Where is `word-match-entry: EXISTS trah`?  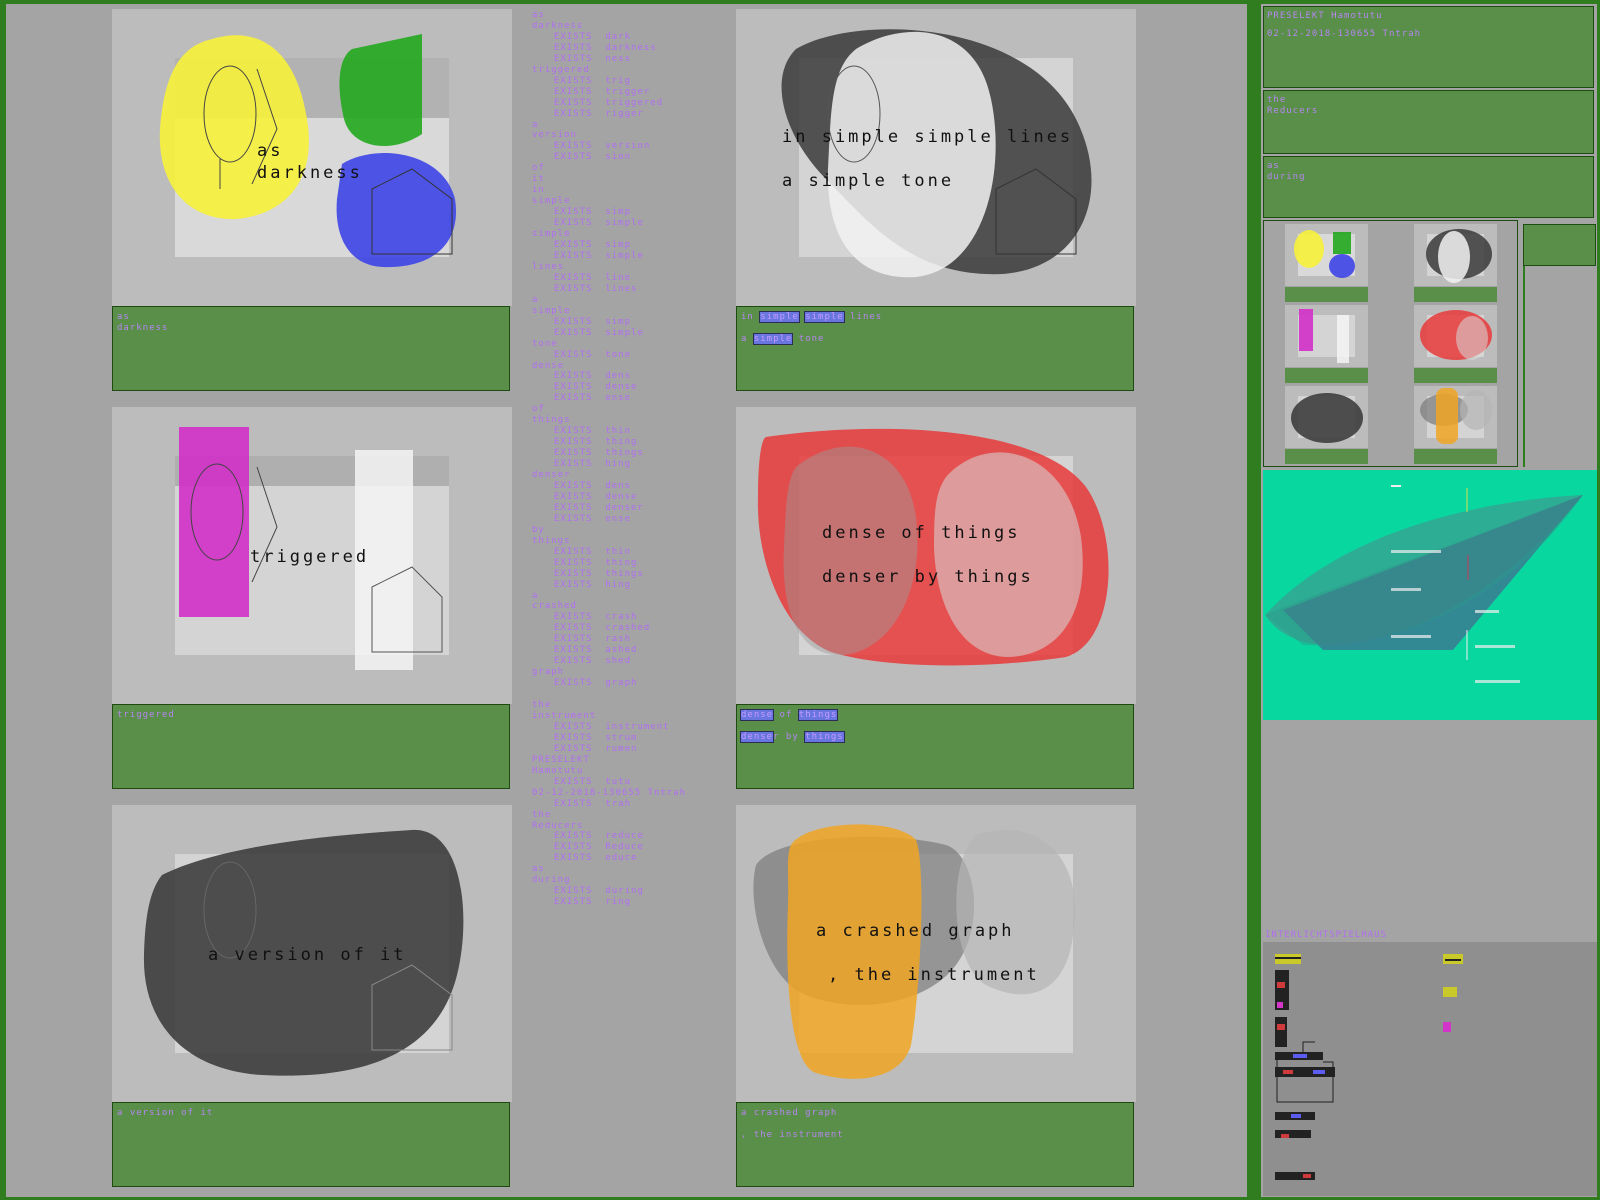 word-match-entry: EXISTS trah is located at coordinates (593, 803).